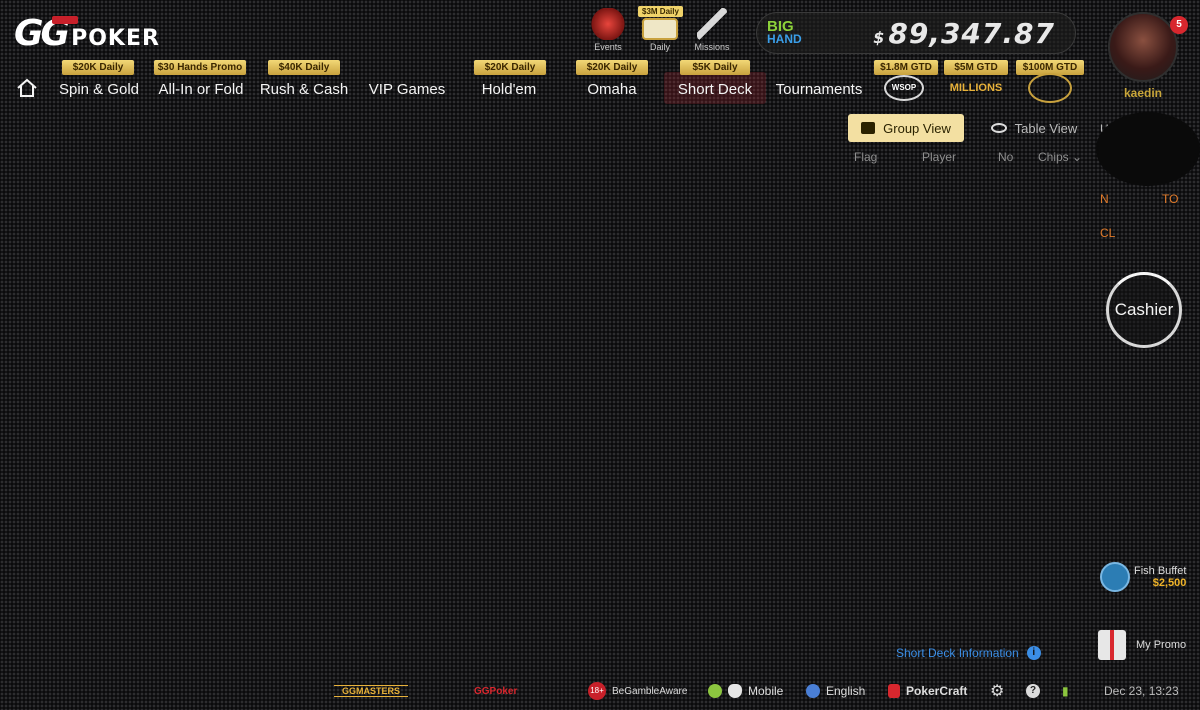  I want to click on big-hand-logo: BIG HAND, so click(795, 32).